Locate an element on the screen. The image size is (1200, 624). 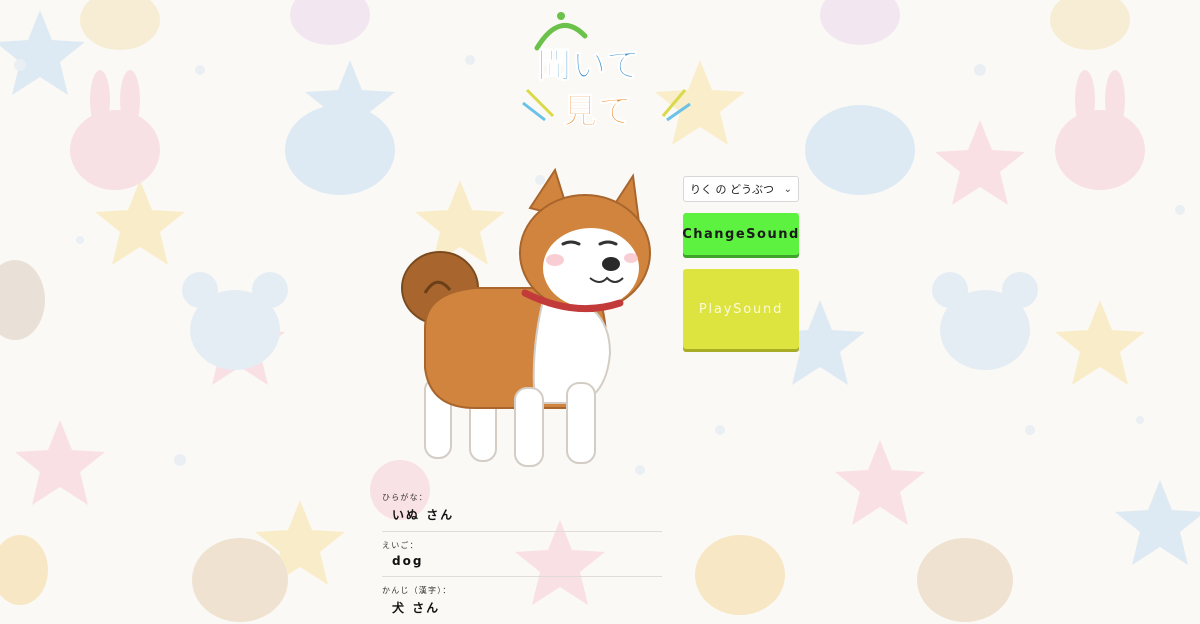
english-label: えいご： is located at coordinates (400, 545).